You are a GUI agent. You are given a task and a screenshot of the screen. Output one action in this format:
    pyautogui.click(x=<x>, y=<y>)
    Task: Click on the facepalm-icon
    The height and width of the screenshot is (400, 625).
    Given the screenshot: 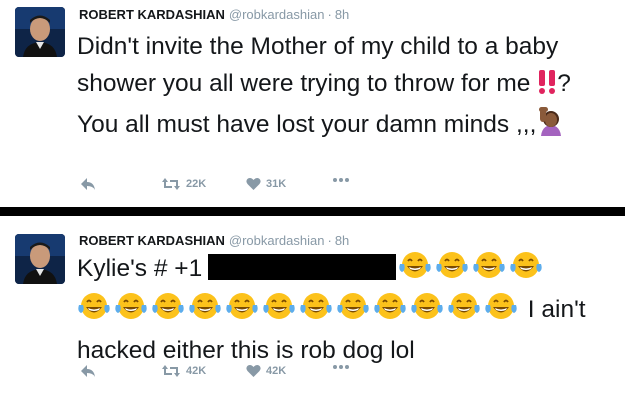 What is the action you would take?
    pyautogui.click(x=551, y=126)
    